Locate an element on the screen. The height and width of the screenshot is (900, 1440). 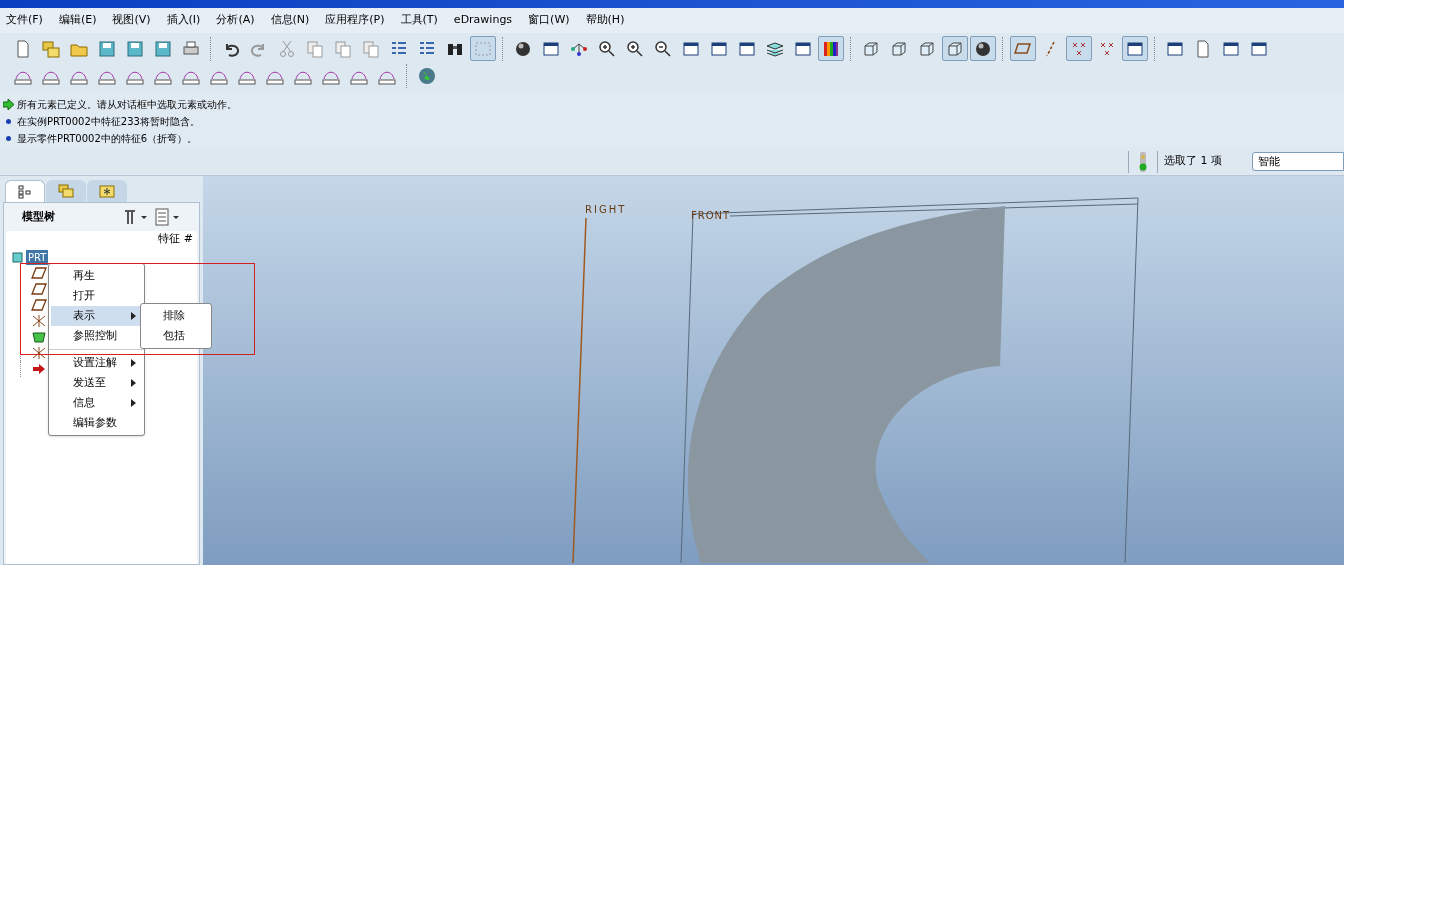
menu-item: 编辑(E) is located at coordinates (77, 20).